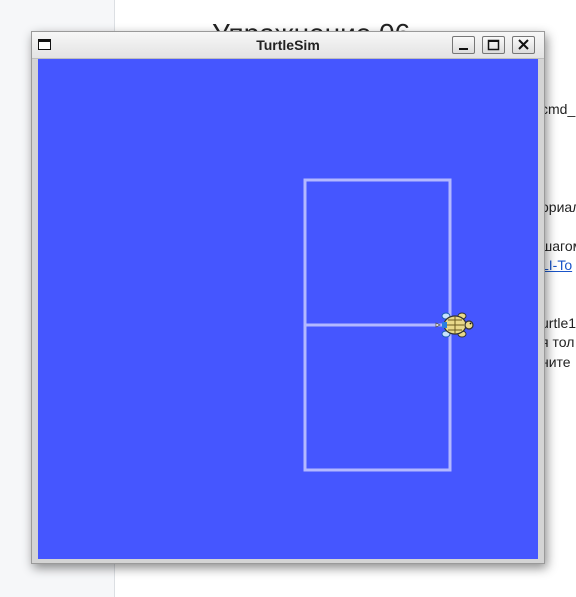  Describe the element at coordinates (556, 362) in the screenshot. I see `docs-text-line: ните` at that location.